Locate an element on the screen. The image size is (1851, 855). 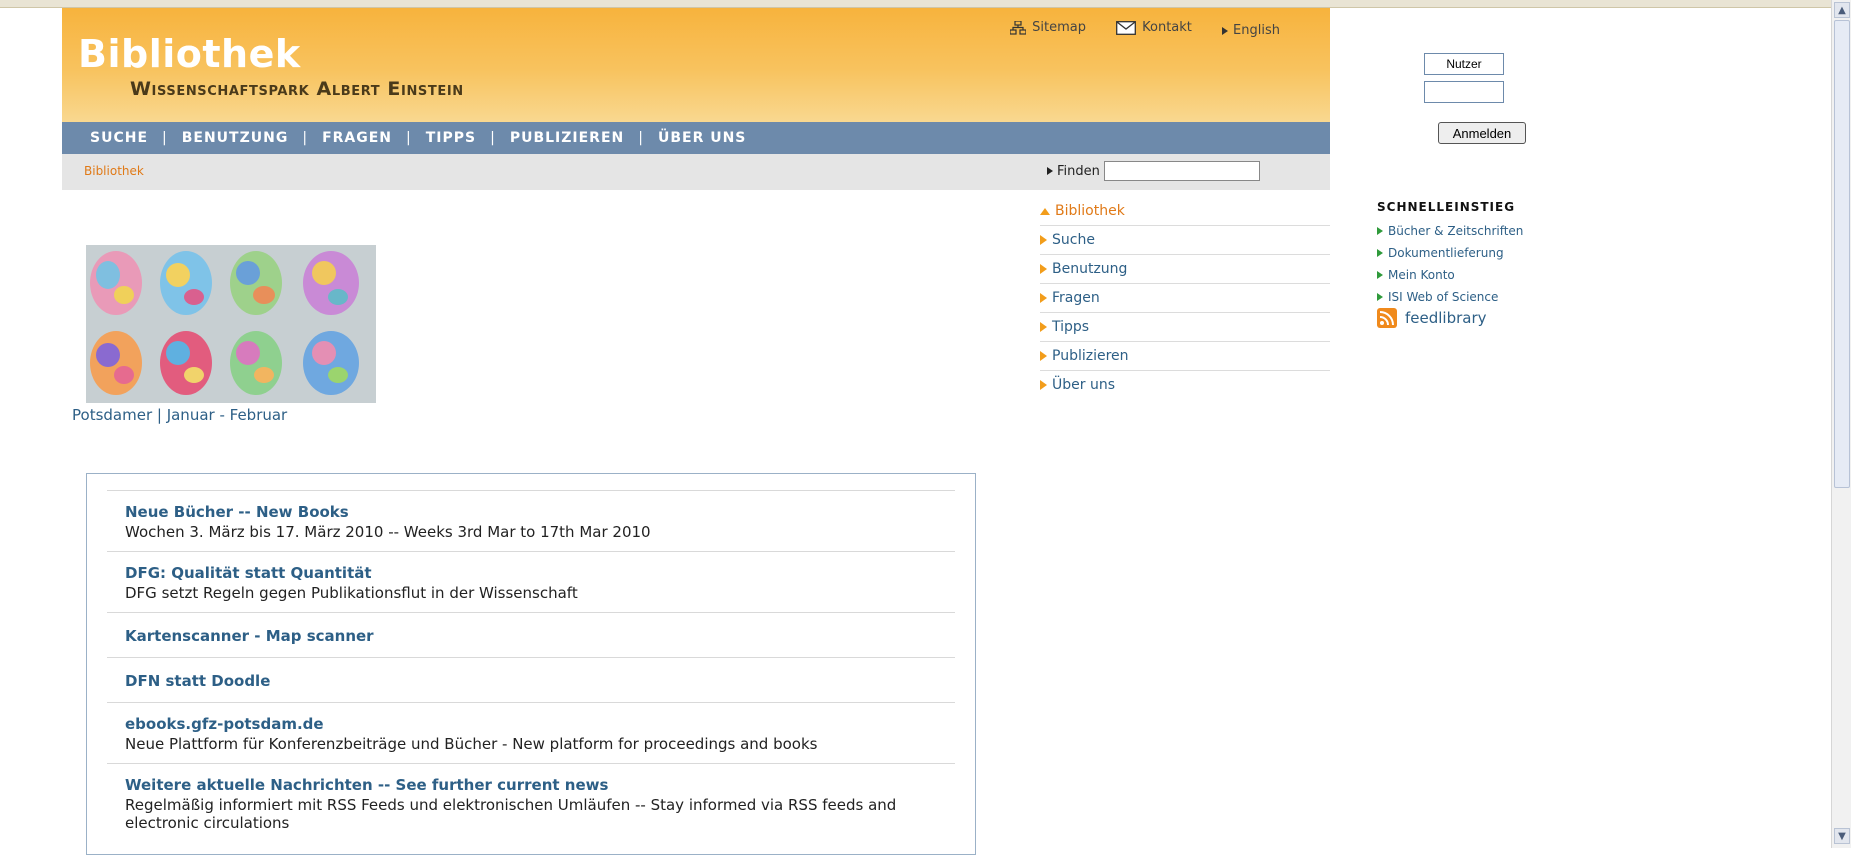
search-form: Finden is located at coordinates (1153, 171).